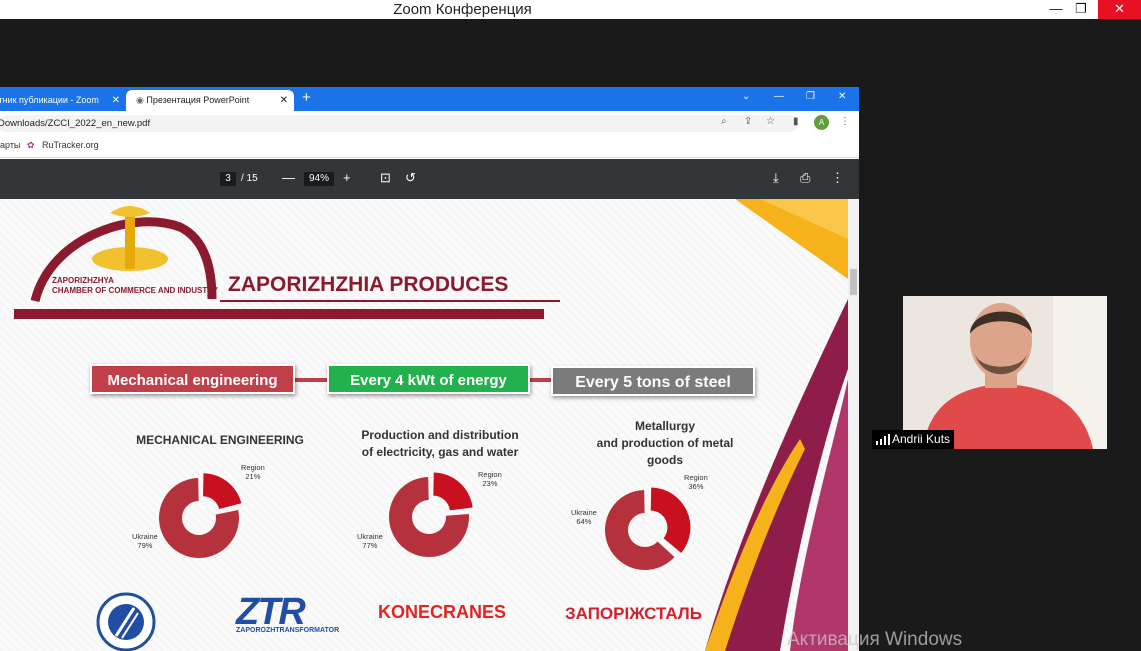  Describe the element at coordinates (746, 96) in the screenshot. I see `tab-search-icon: ⌄` at that location.